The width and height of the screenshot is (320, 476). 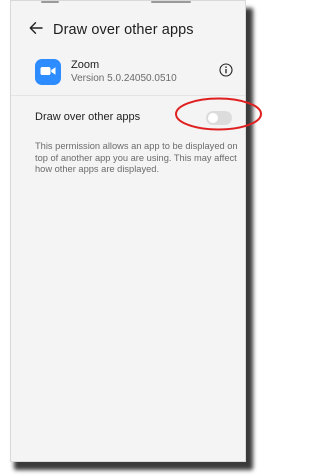 What do you see at coordinates (213, 118) in the screenshot?
I see `toggle-knob` at bounding box center [213, 118].